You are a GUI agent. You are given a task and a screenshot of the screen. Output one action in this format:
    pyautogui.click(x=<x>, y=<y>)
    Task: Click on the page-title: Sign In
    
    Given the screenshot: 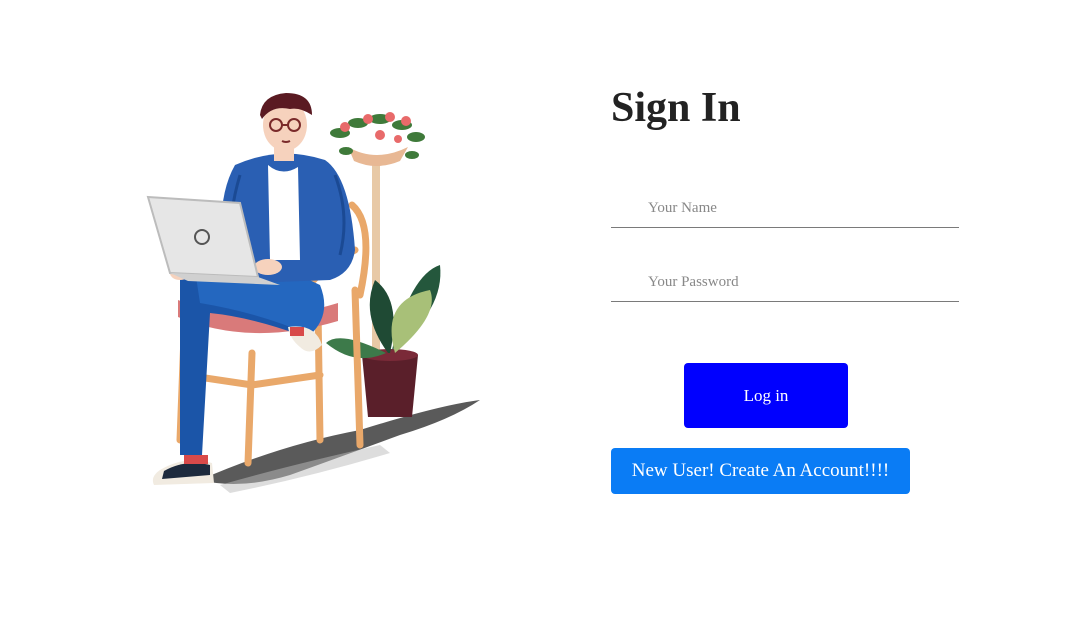 What is the action you would take?
    pyautogui.click(x=676, y=108)
    